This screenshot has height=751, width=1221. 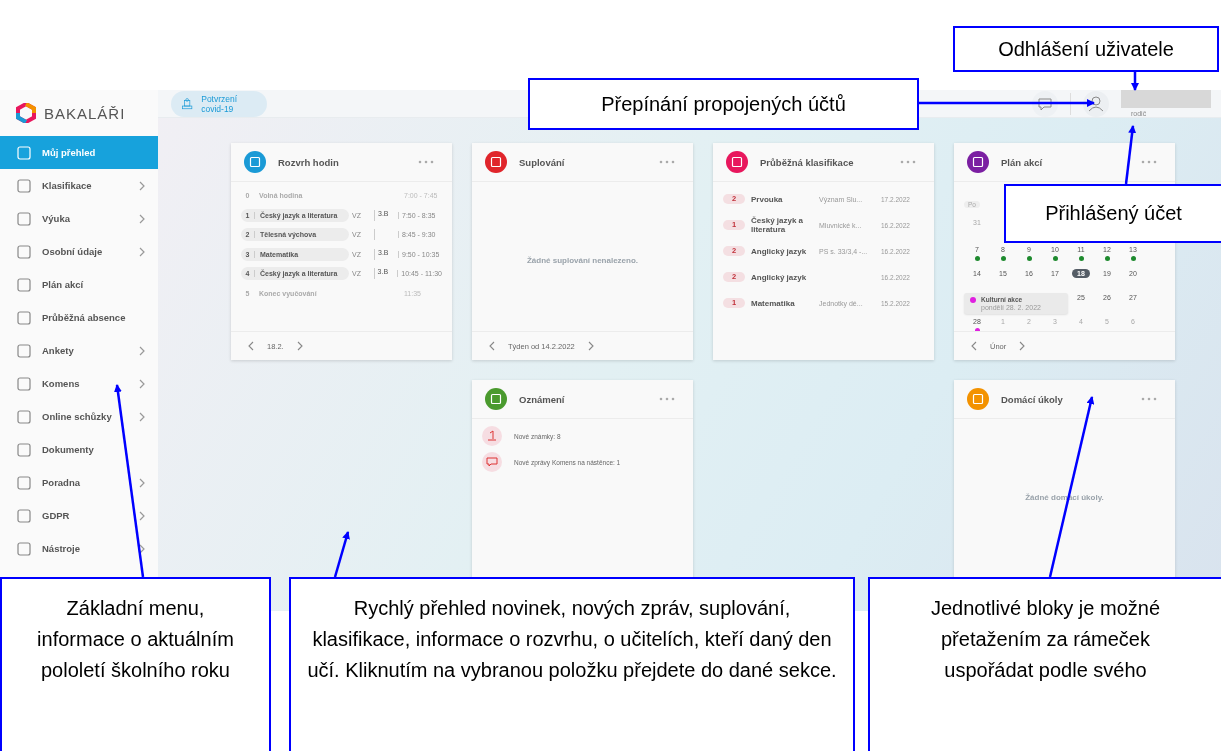 What do you see at coordinates (1022, 162) in the screenshot?
I see `card-title: Plán akcí` at bounding box center [1022, 162].